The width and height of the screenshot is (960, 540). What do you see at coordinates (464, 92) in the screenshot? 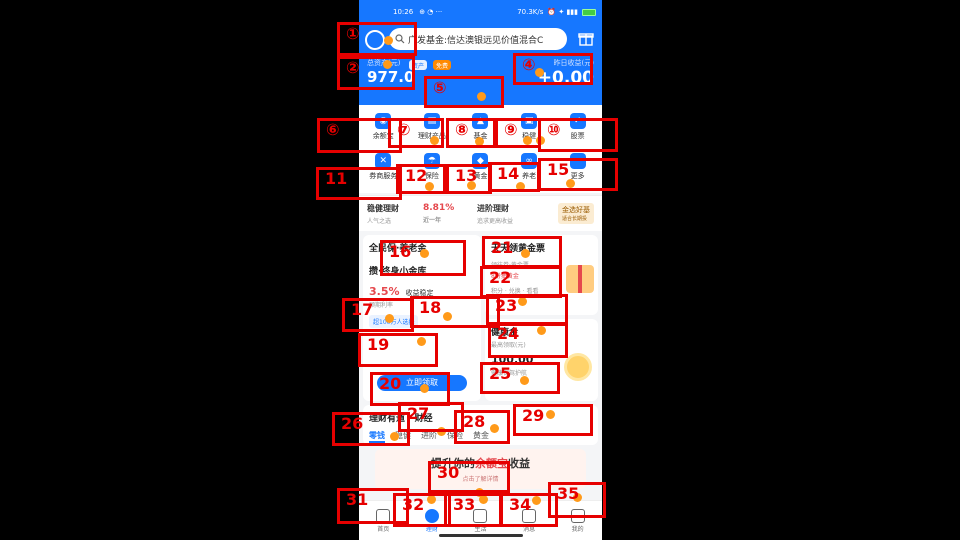
I see `annotation-box: ⑤` at bounding box center [464, 92].